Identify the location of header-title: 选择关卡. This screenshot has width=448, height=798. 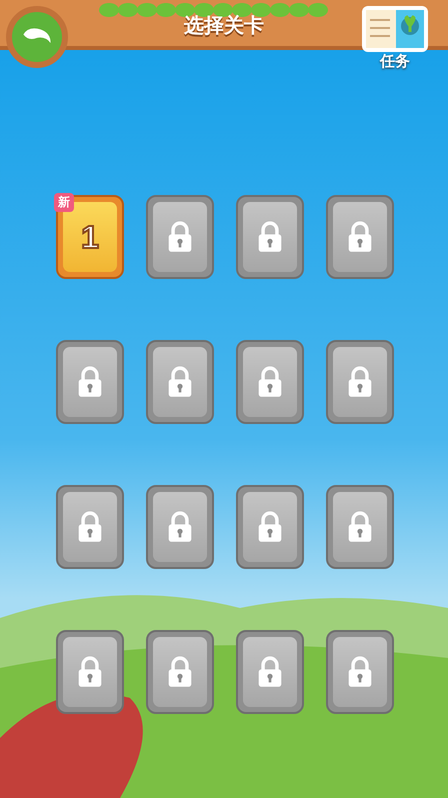
(224, 25).